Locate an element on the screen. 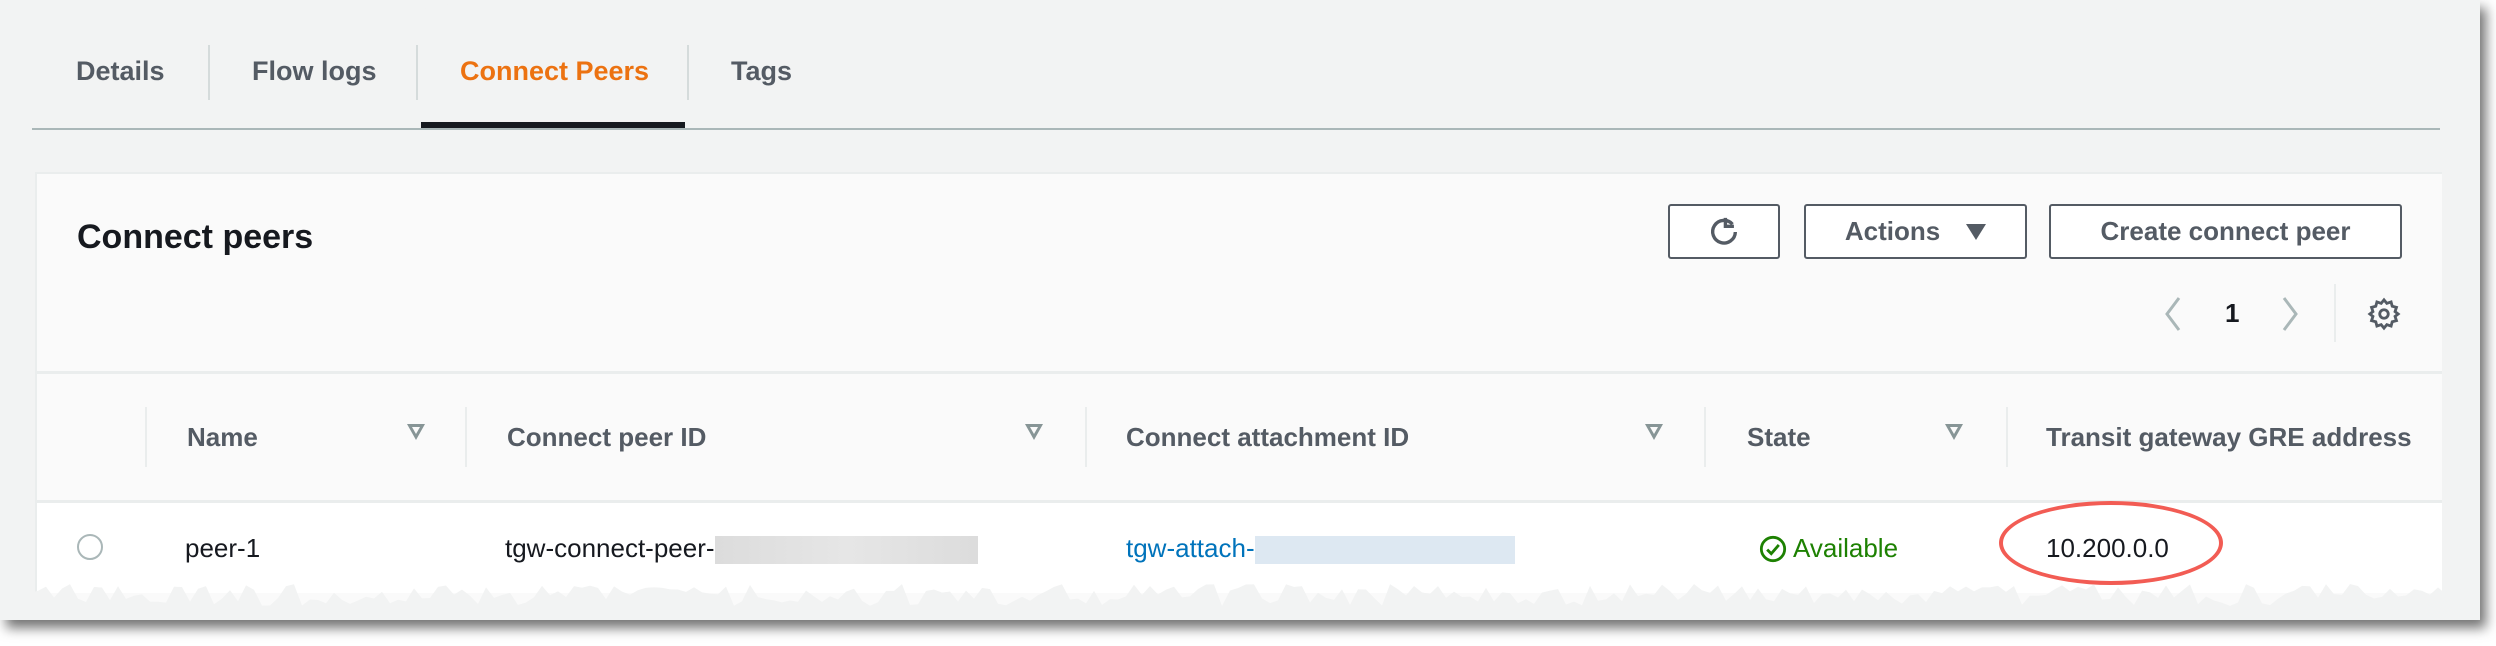  tabs-baseline is located at coordinates (1236, 129).